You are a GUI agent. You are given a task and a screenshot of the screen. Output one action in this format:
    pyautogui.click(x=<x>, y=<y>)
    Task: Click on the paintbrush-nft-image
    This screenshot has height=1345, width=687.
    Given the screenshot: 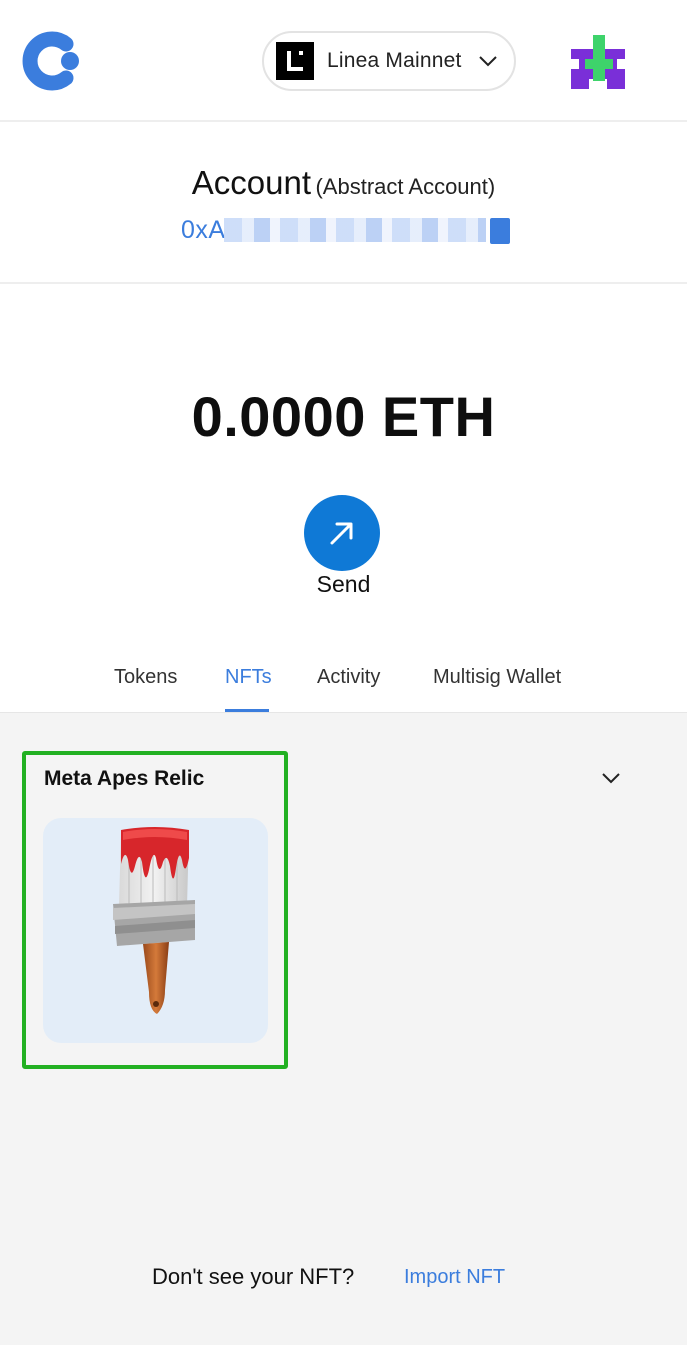 What is the action you would take?
    pyautogui.click(x=155, y=930)
    